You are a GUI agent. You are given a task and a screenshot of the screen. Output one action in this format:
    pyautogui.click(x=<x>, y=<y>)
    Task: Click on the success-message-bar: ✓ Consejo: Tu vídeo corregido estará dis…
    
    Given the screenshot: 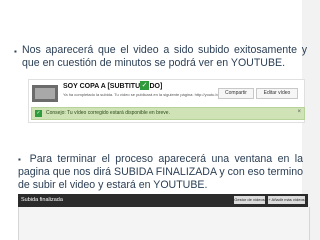 What is the action you would take?
    pyautogui.click(x=168, y=113)
    